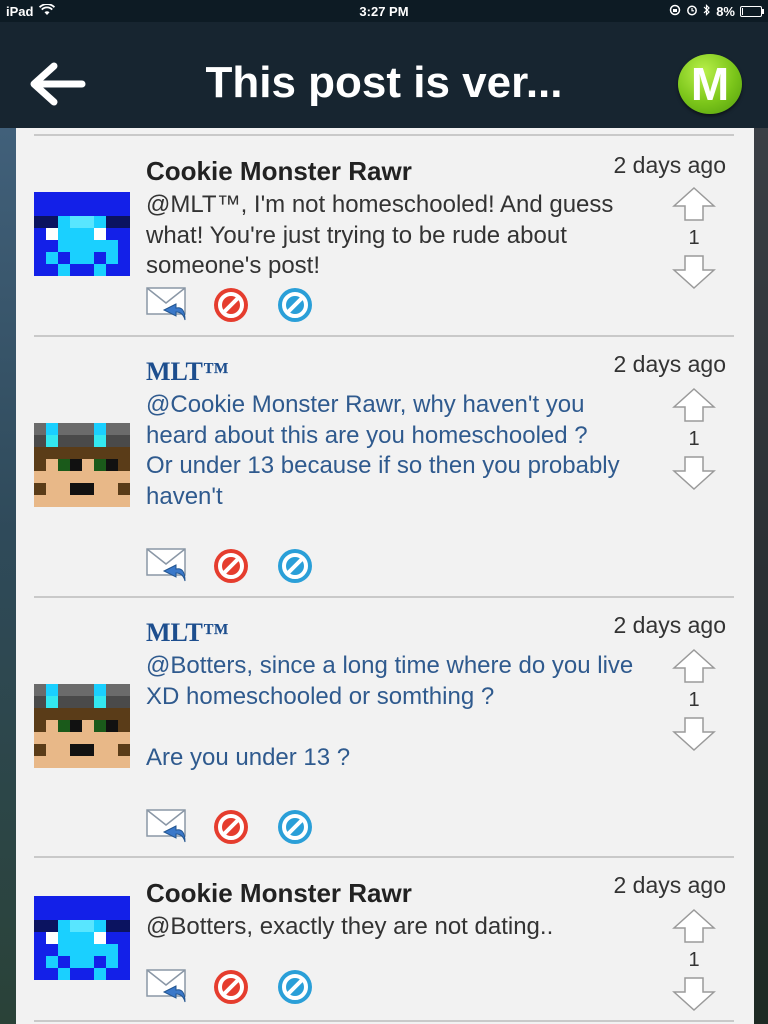 Image resolution: width=768 pixels, height=1024 pixels. I want to click on status-bar: iPad 3:27 PM 8%, so click(384, 11).